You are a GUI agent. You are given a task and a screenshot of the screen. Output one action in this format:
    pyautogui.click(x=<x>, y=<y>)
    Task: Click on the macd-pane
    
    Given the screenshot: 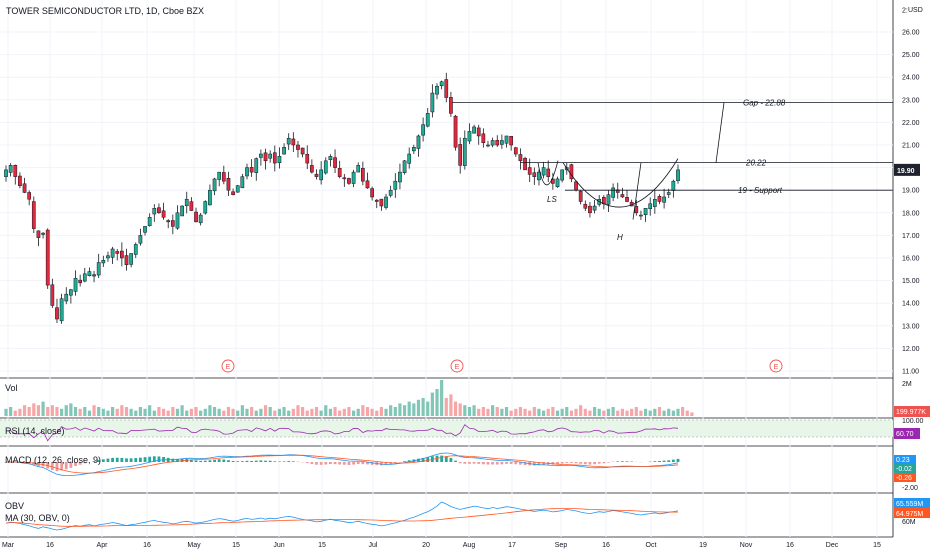 What is the action you would take?
    pyautogui.click(x=342, y=464)
    